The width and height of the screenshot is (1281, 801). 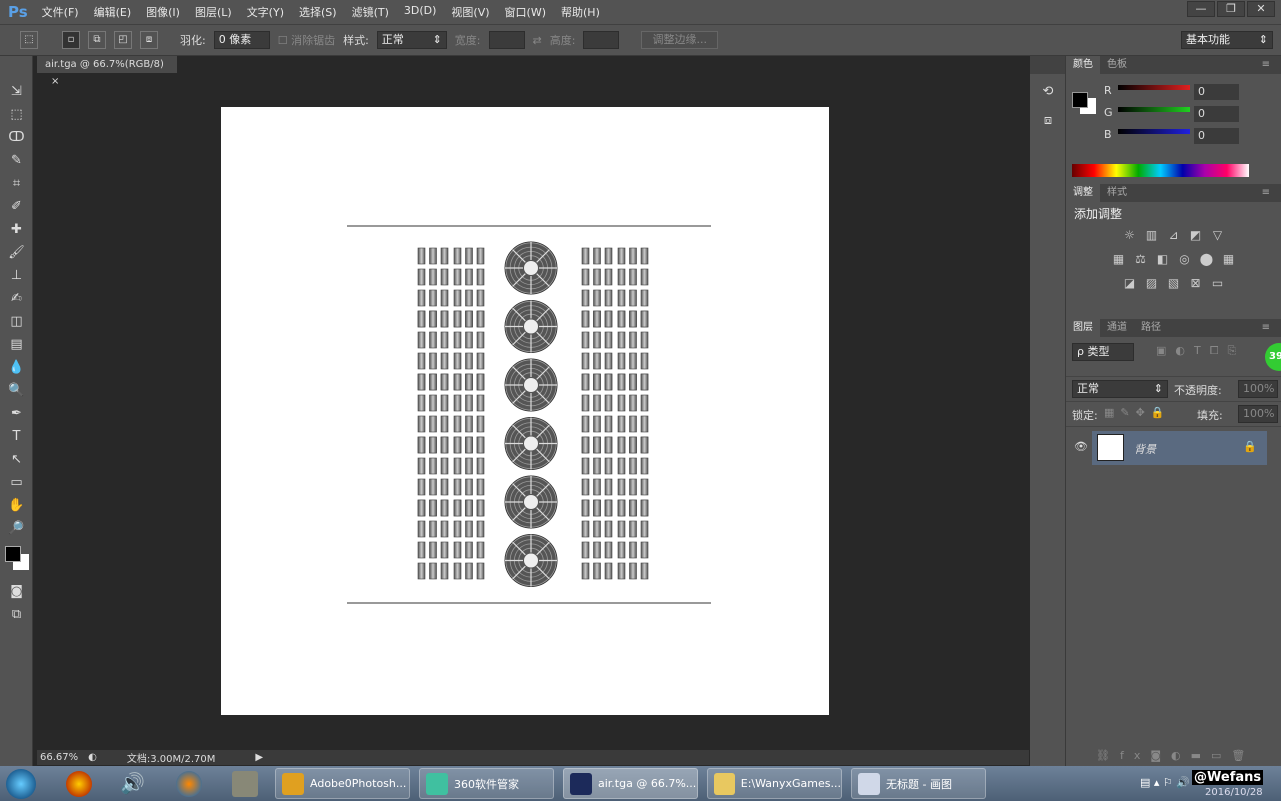 What do you see at coordinates (1273, 357) in the screenshot?
I see `speed-badge: 39` at bounding box center [1273, 357].